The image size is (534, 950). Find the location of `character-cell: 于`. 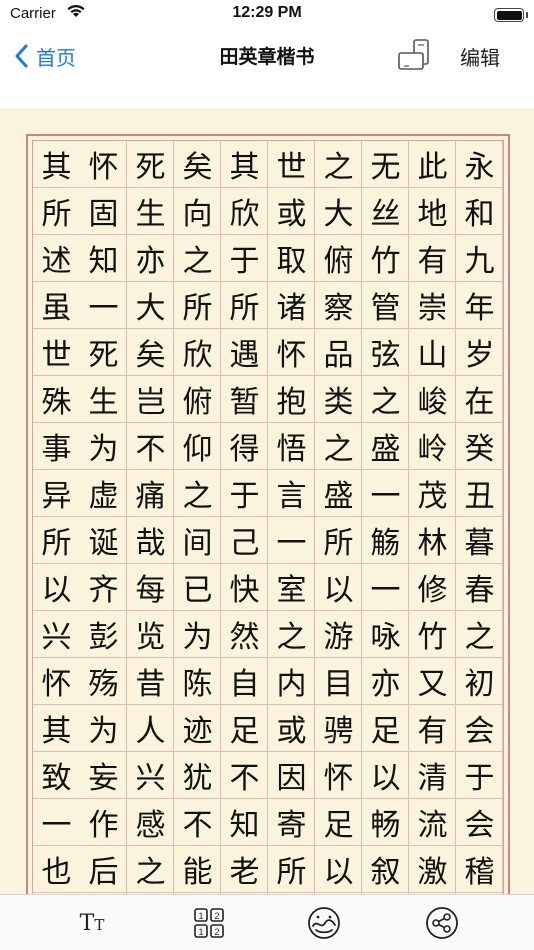

character-cell: 于 is located at coordinates (479, 775).